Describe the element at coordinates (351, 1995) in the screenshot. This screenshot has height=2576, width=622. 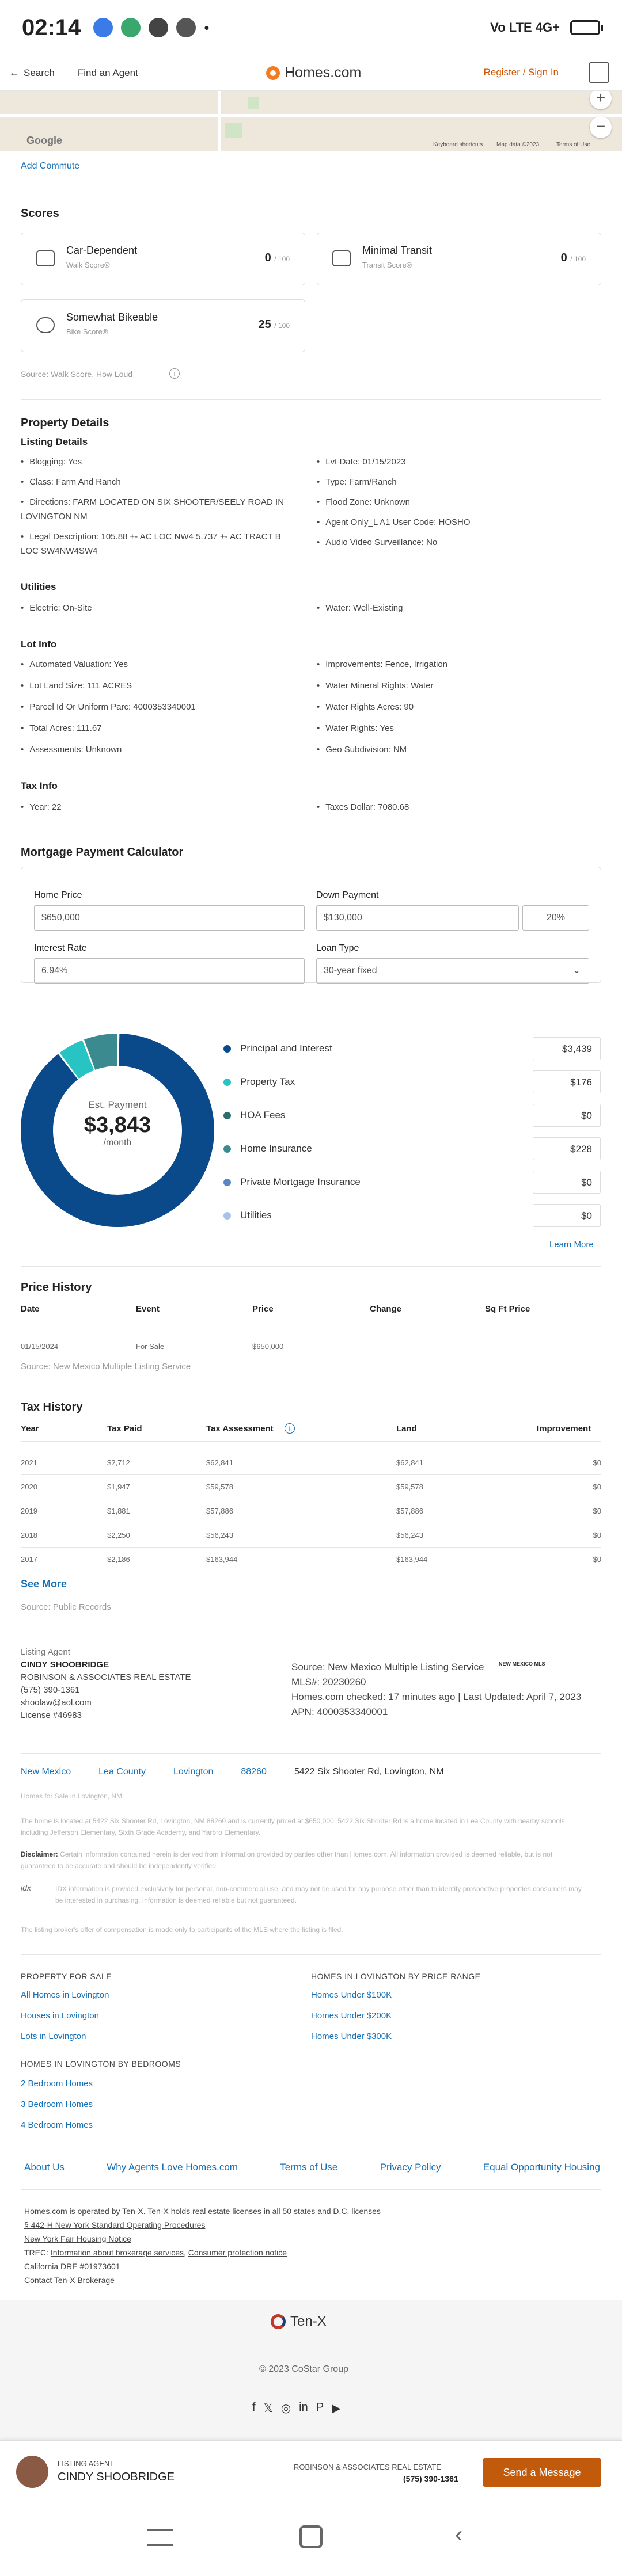
I see `footer-link: Homes Under $100K` at that location.